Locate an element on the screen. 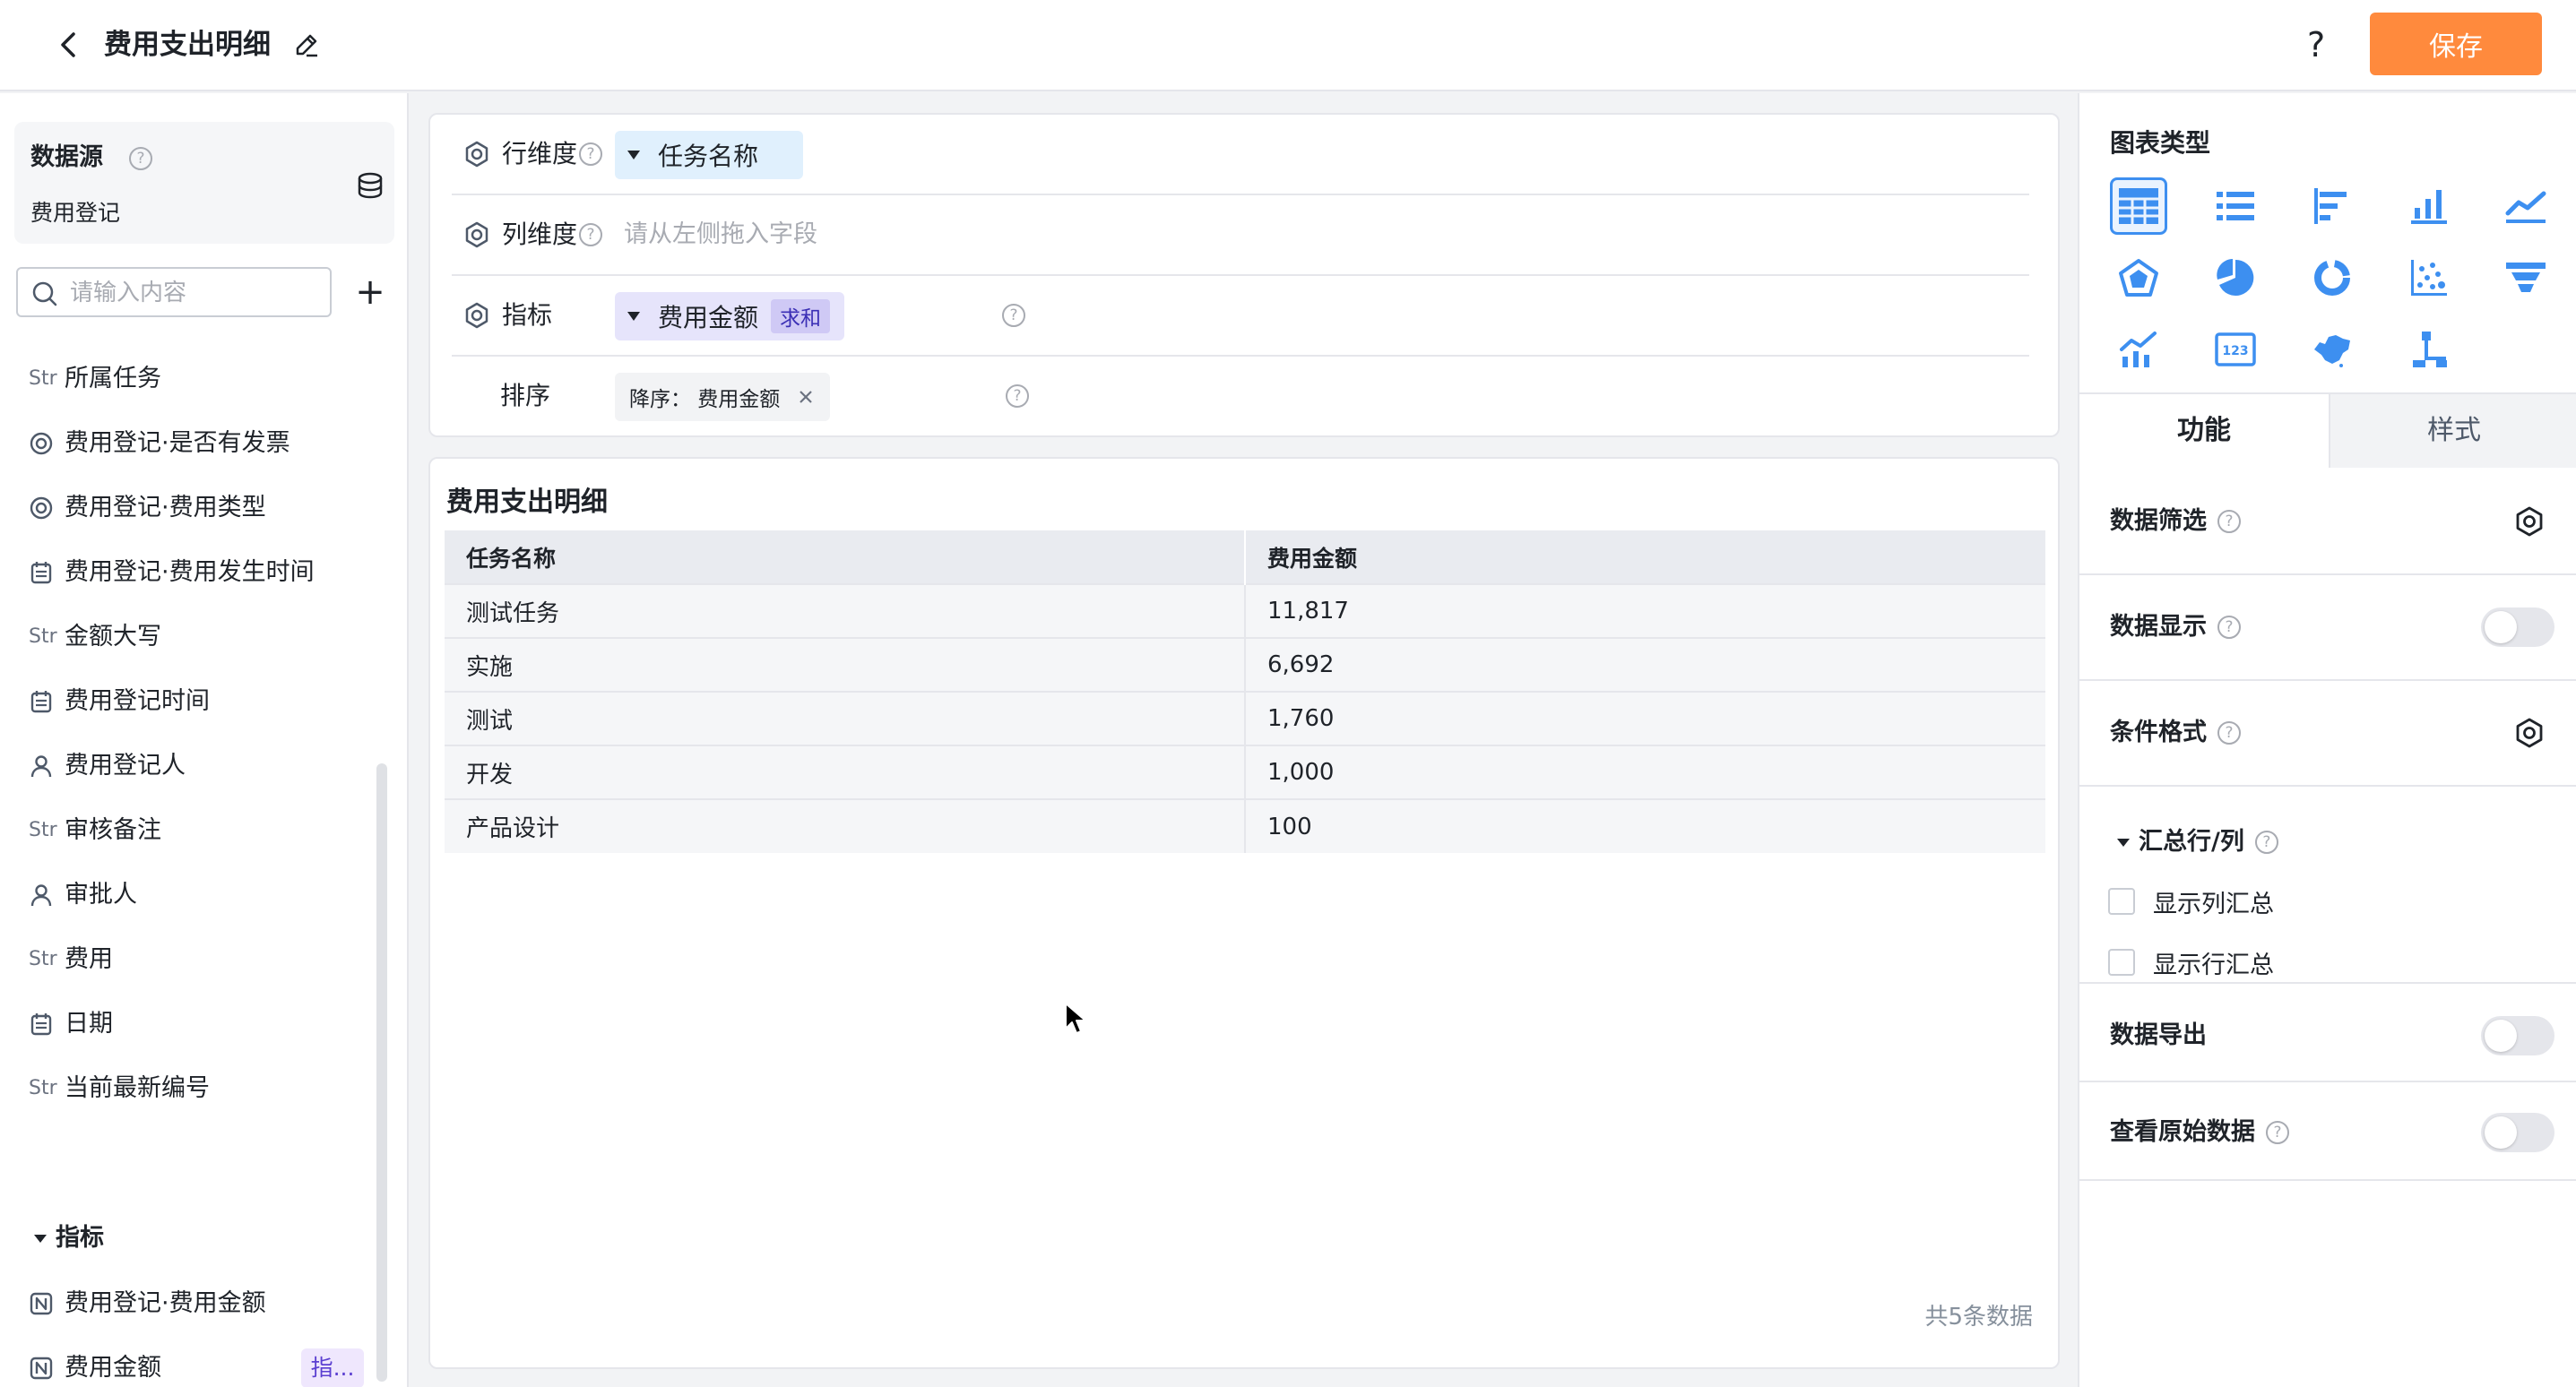  field-item: 费用登记·是否有发票 is located at coordinates (199, 443).